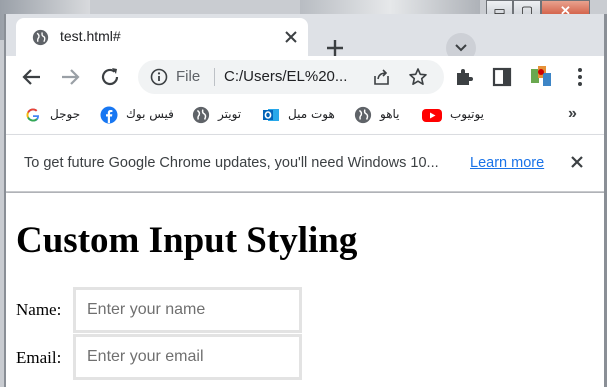  What do you see at coordinates (162, 37) in the screenshot?
I see `tab-active: test.html#` at bounding box center [162, 37].